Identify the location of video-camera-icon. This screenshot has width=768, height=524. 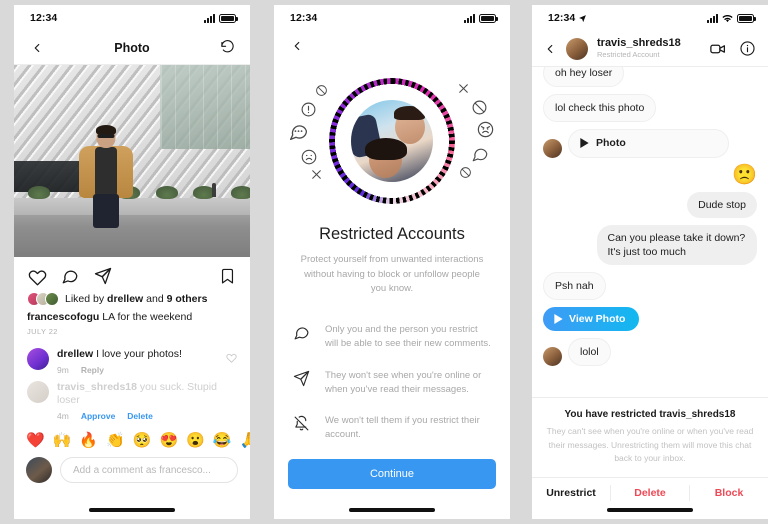
(718, 49).